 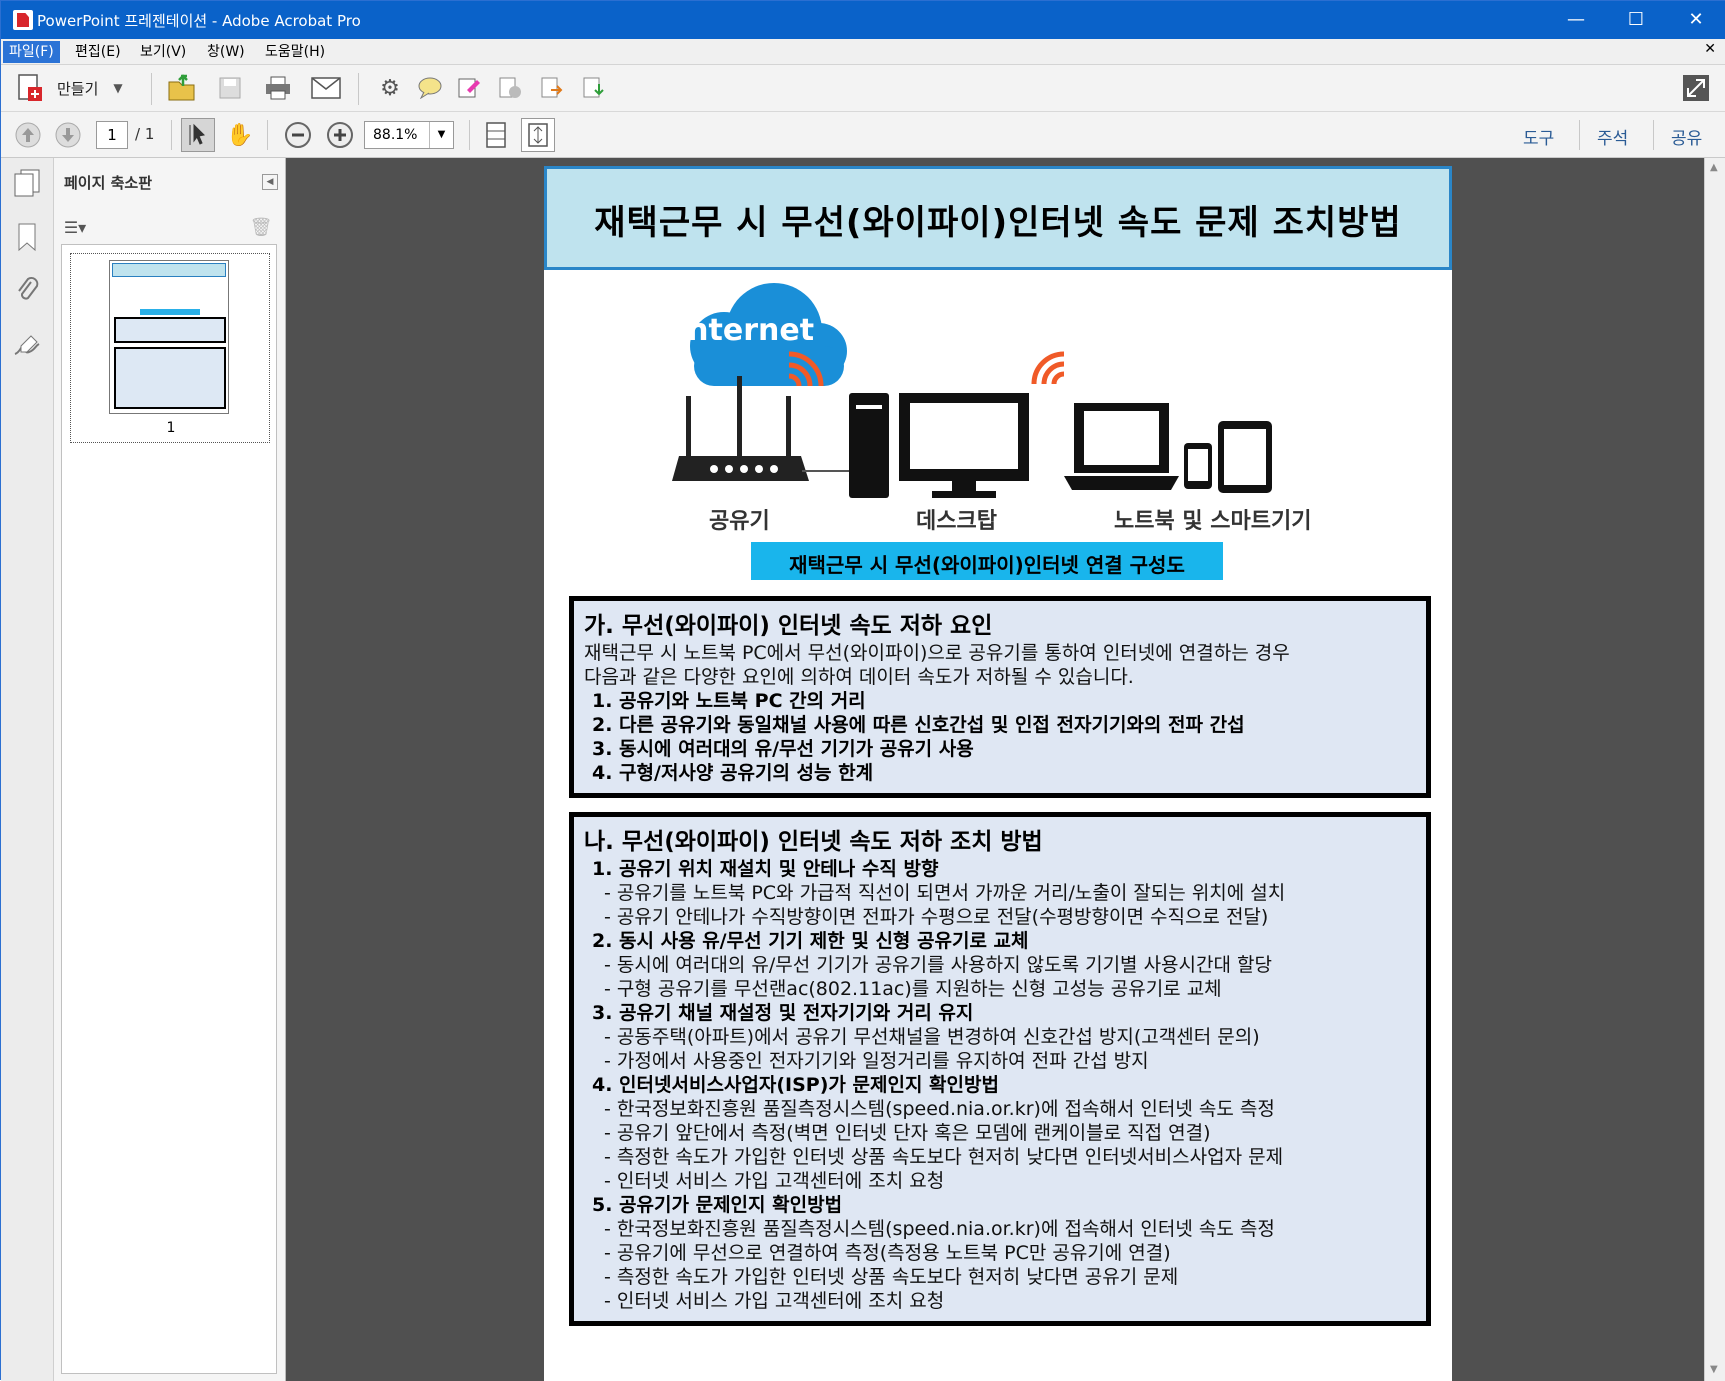 I want to click on navigation-icon-strip, so click(x=27, y=769).